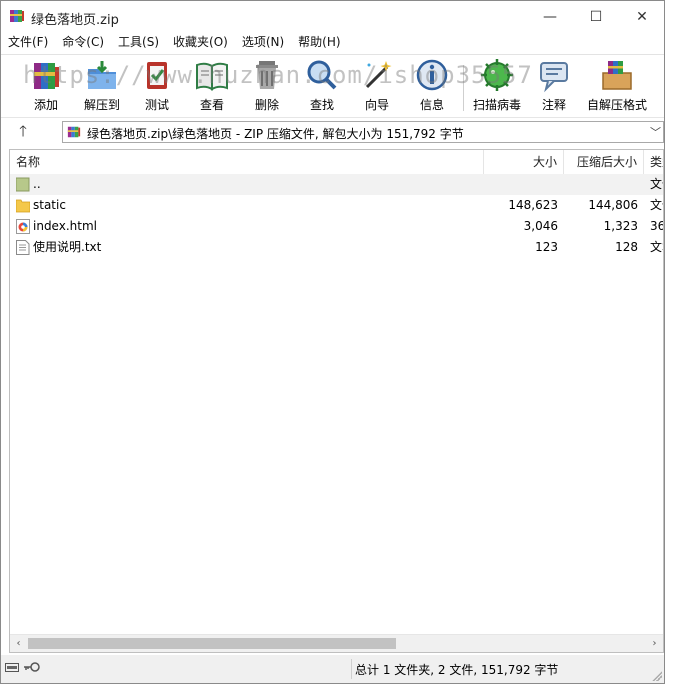  What do you see at coordinates (524, 162) in the screenshot?
I see `column-header-size: 大小` at bounding box center [524, 162].